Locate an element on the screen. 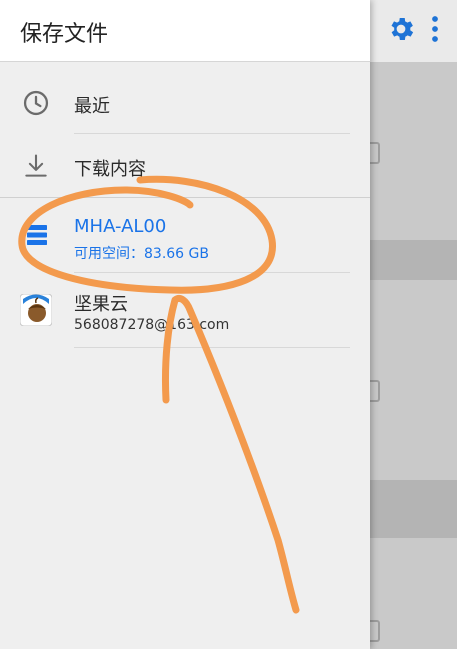  drawer-item-recent: 最近 is located at coordinates (185, 103).